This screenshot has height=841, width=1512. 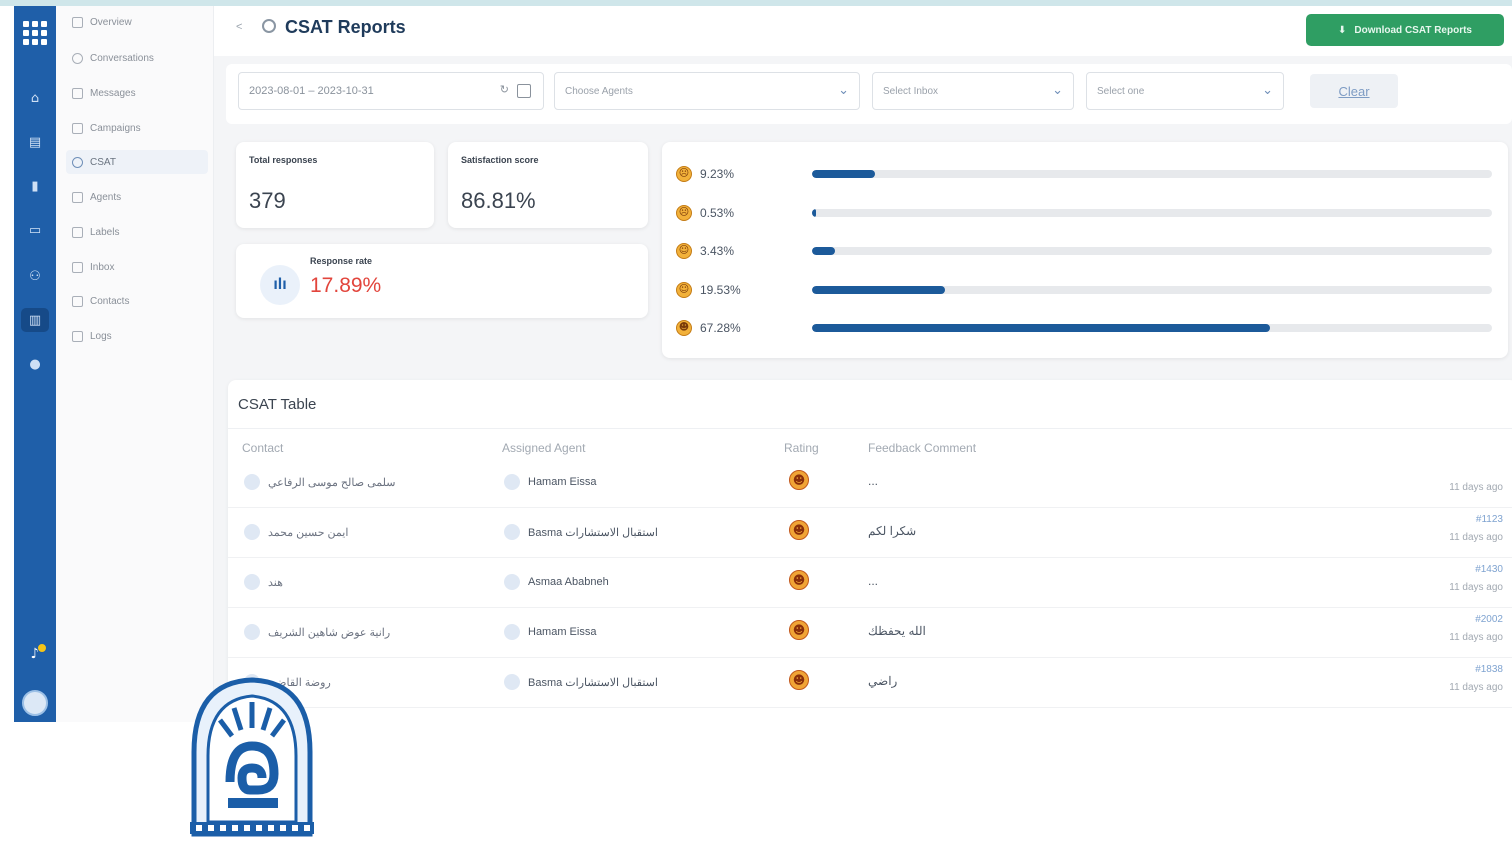 I want to click on feedback-comment: الله يحفظك, so click(x=897, y=631).